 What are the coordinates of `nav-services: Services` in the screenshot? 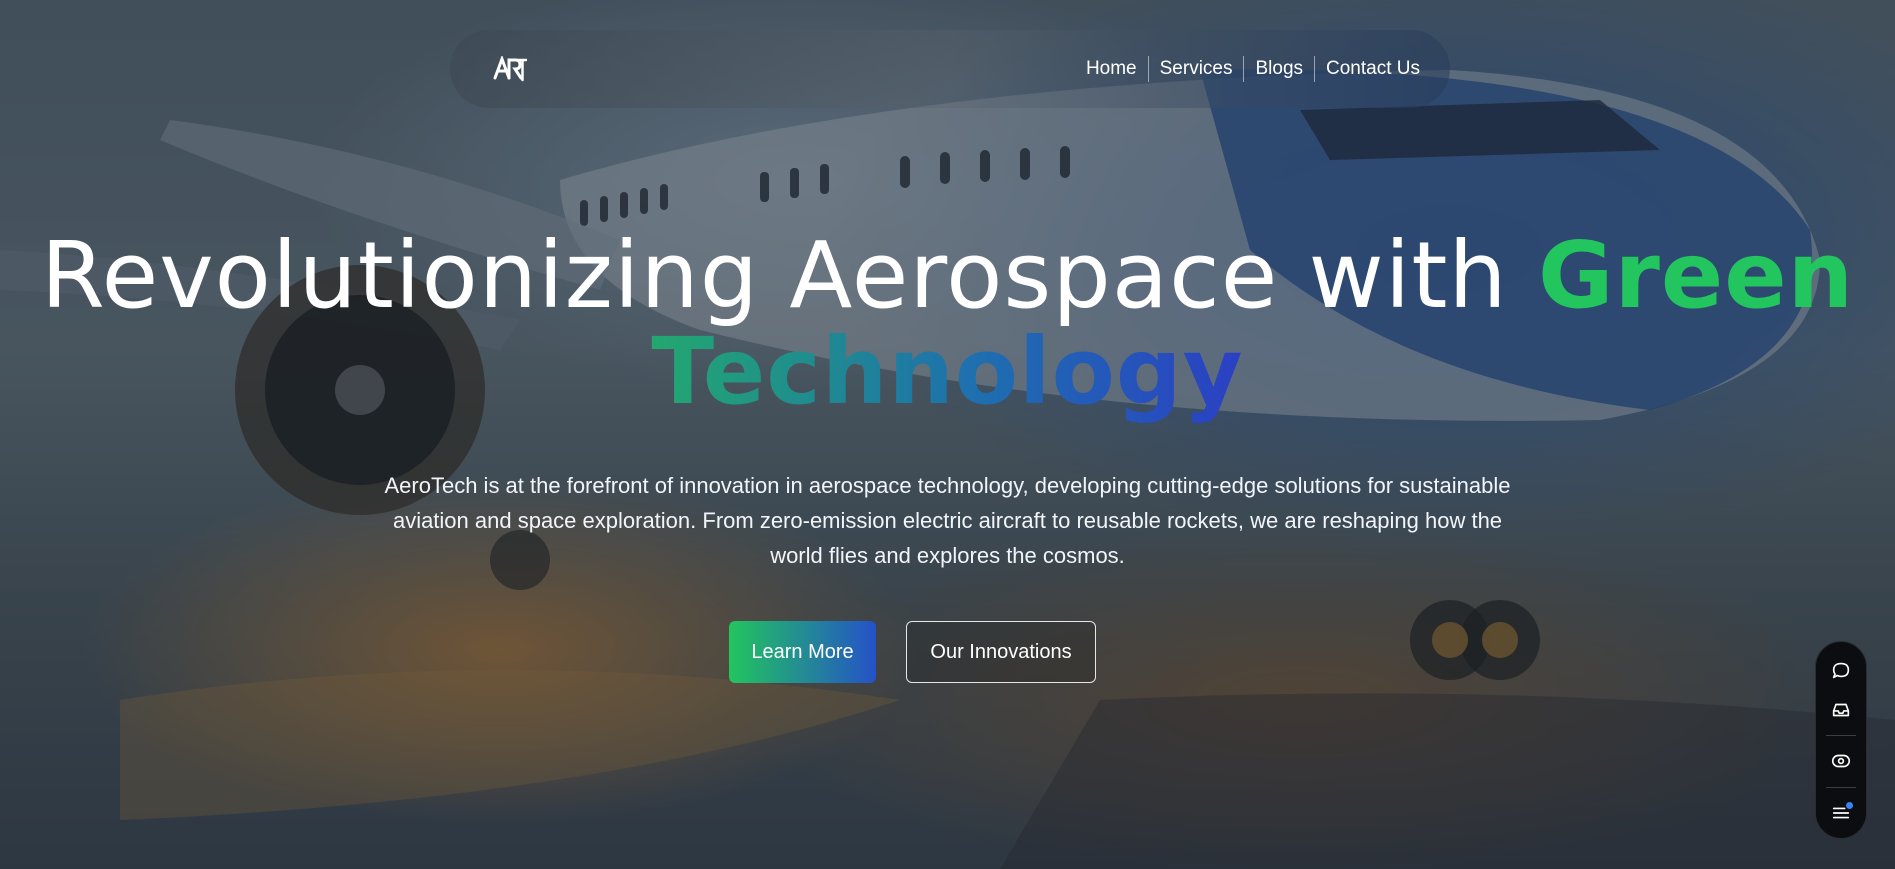 It's located at (1196, 69).